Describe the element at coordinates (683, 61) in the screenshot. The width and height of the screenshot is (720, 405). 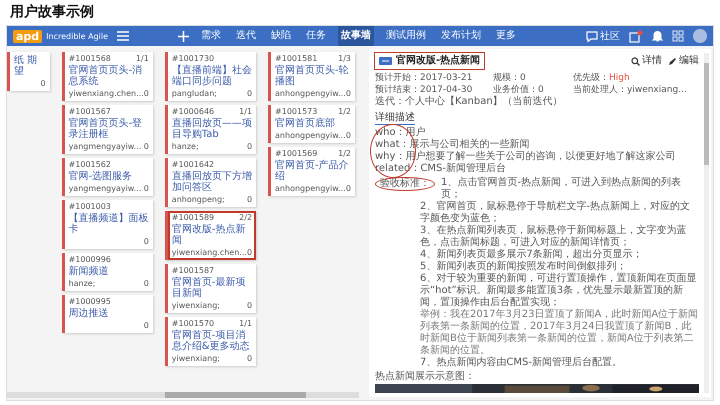
I see `edit-link: 编辑` at that location.